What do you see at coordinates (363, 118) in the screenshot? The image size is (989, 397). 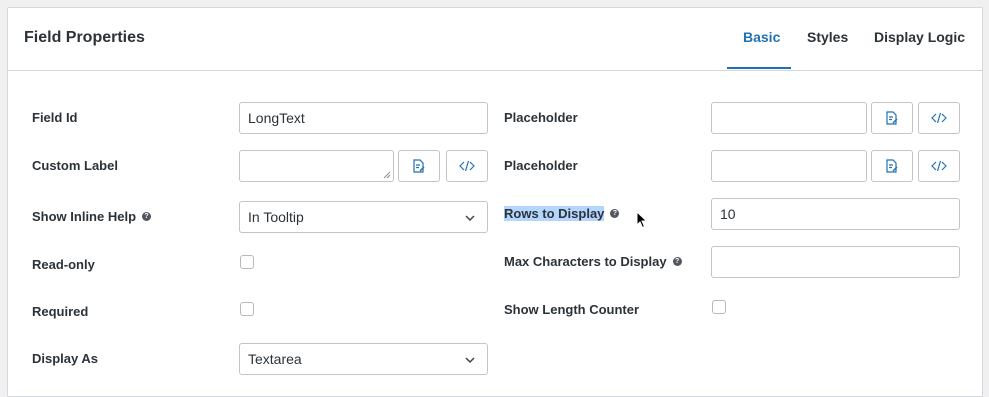 I see `field-id-input: LongText` at bounding box center [363, 118].